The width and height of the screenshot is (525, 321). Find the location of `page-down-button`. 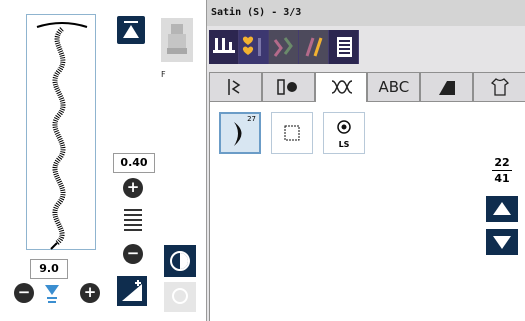

page-down-button is located at coordinates (502, 242).